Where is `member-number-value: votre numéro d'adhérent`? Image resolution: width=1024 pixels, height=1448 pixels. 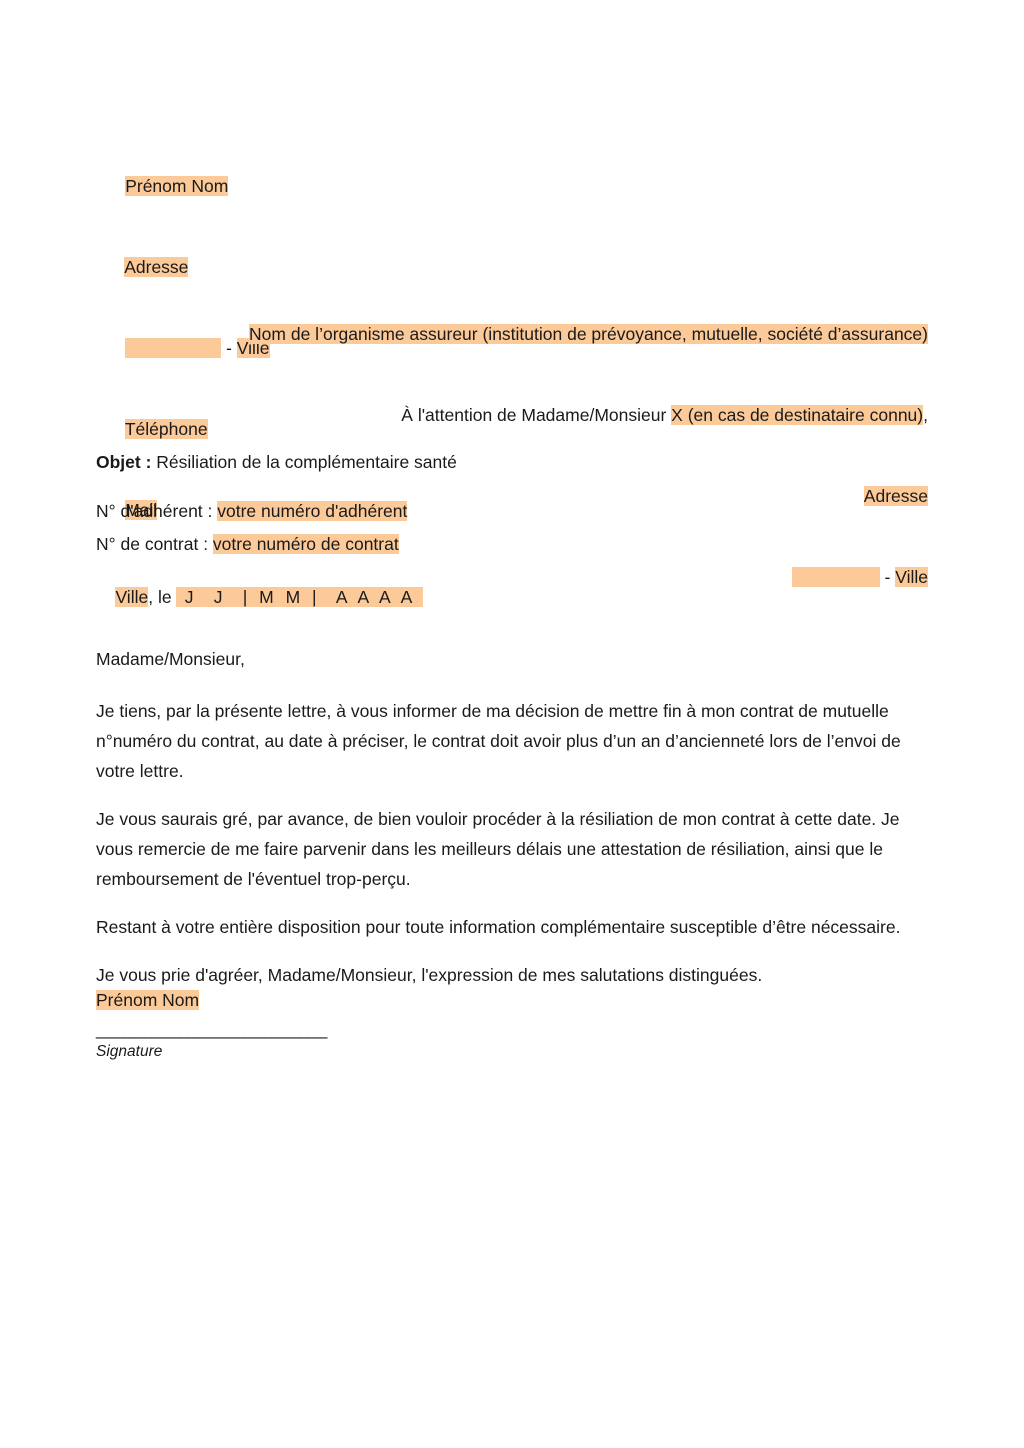
member-number-value: votre numéro d'adhérent is located at coordinates (312, 511).